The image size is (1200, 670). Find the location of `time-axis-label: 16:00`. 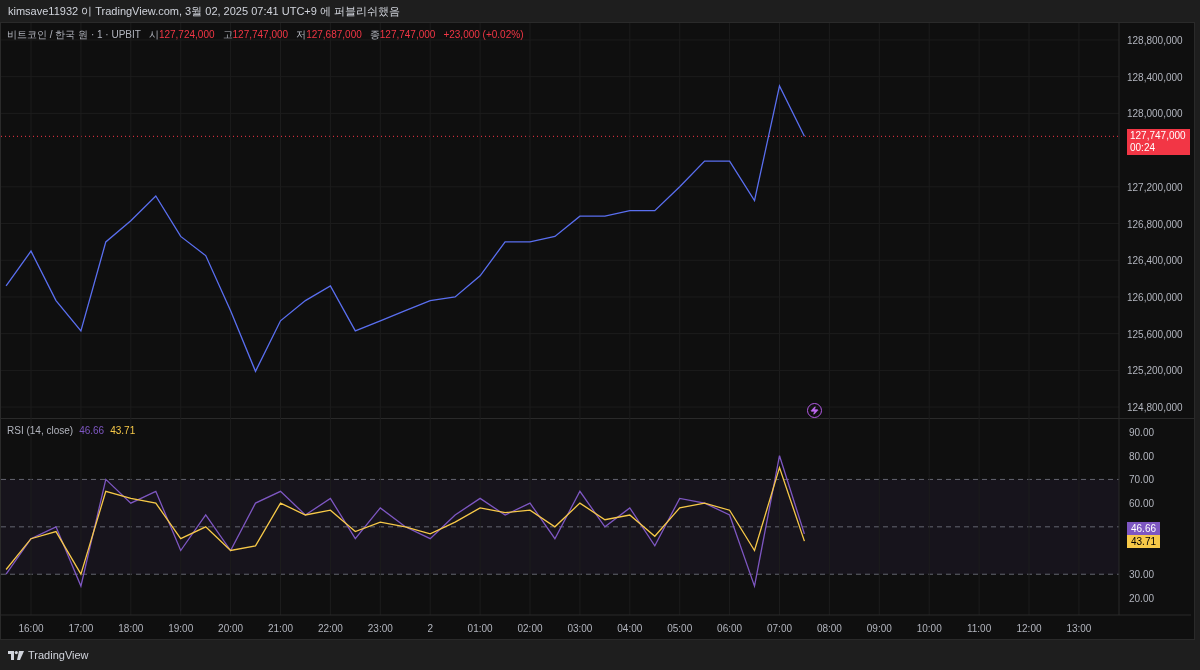

time-axis-label: 16:00 is located at coordinates (31, 628).